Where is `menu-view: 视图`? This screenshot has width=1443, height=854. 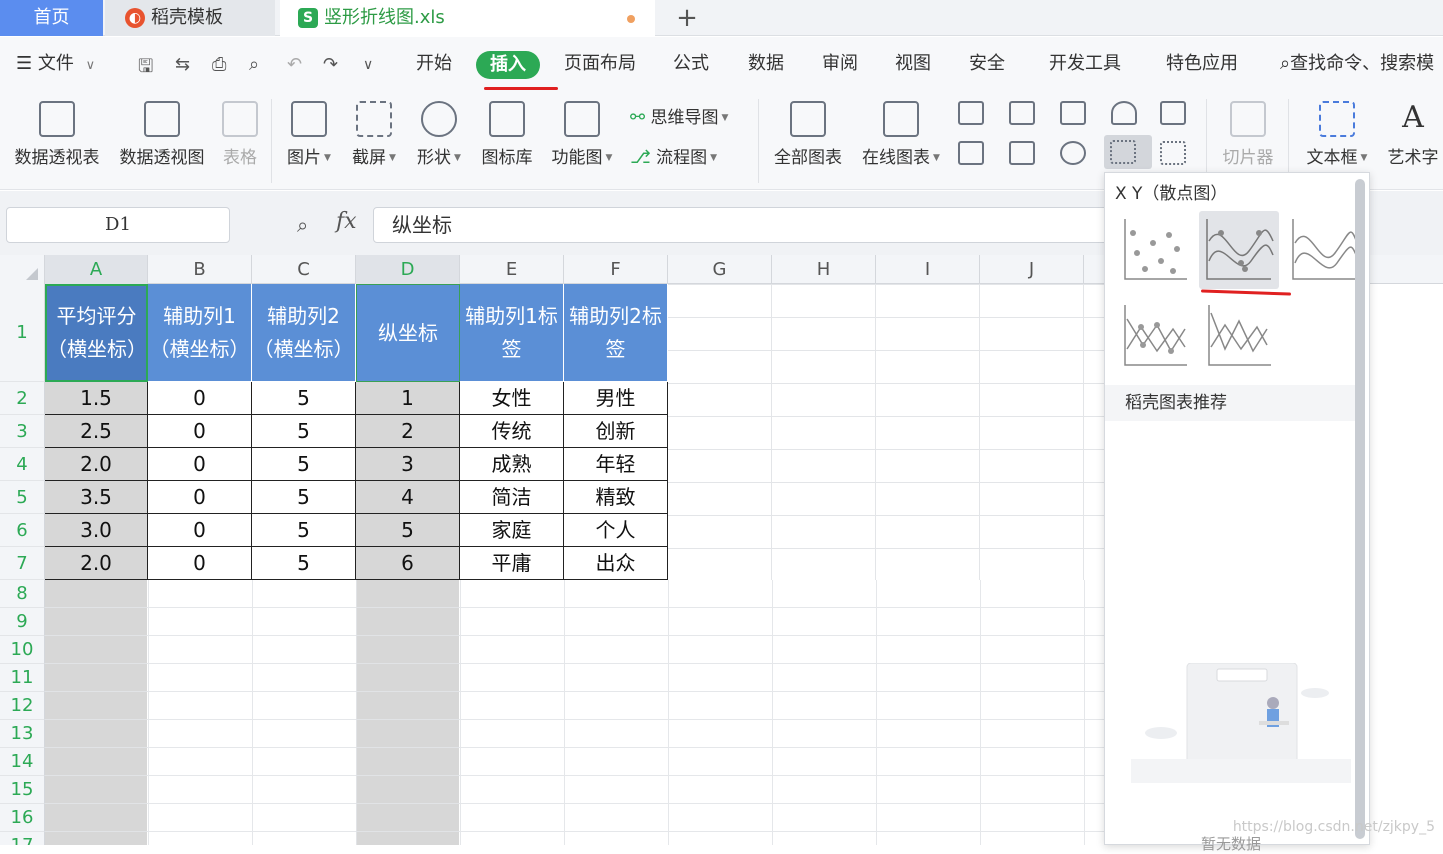 menu-view: 视图 is located at coordinates (913, 64).